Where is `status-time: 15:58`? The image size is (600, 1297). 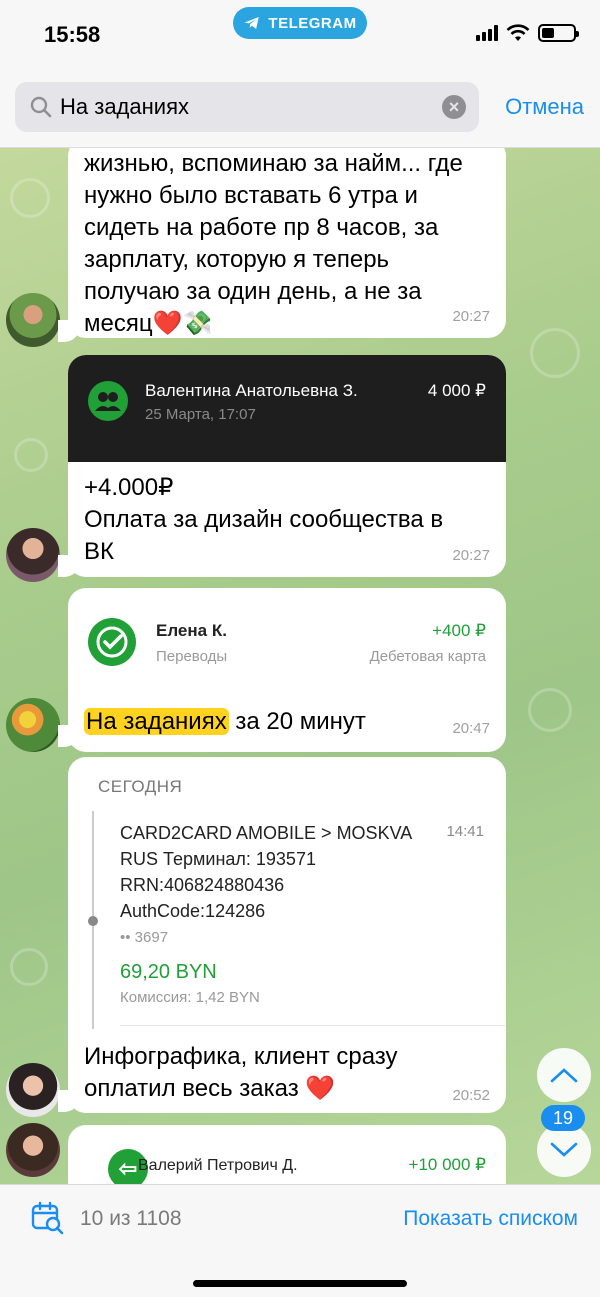 status-time: 15:58 is located at coordinates (72, 34).